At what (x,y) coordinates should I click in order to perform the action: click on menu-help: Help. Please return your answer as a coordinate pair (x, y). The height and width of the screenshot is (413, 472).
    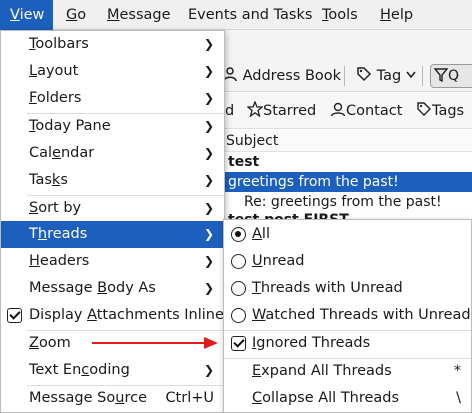
    Looking at the image, I should click on (396, 15).